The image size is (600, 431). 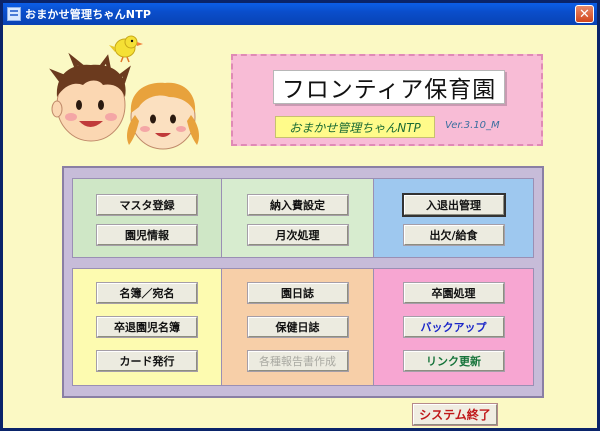 I want to click on reports-button: 各種報告書作成, so click(x=297, y=361).